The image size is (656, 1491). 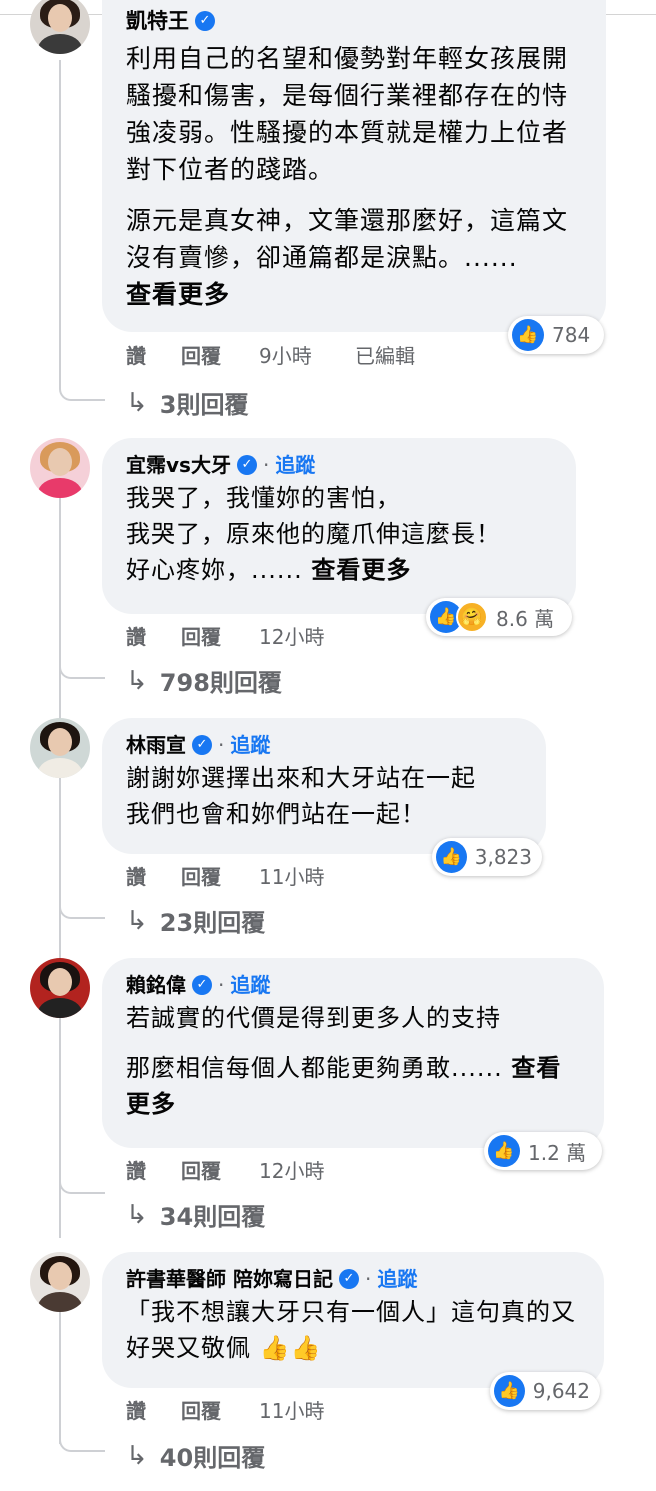 I want to click on comment-text: 若誠實的代價是得到更多人的支持, so click(x=313, y=1018).